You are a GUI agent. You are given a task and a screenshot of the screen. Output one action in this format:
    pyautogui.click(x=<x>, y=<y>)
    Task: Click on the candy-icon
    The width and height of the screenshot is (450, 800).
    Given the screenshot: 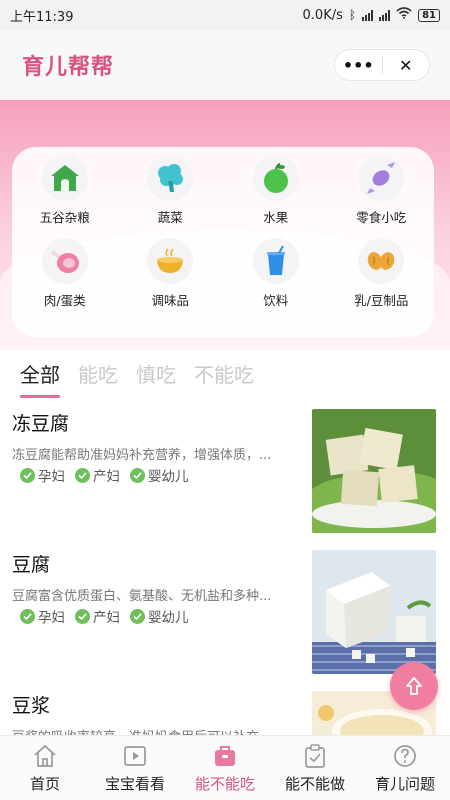 What is the action you would take?
    pyautogui.click(x=381, y=178)
    